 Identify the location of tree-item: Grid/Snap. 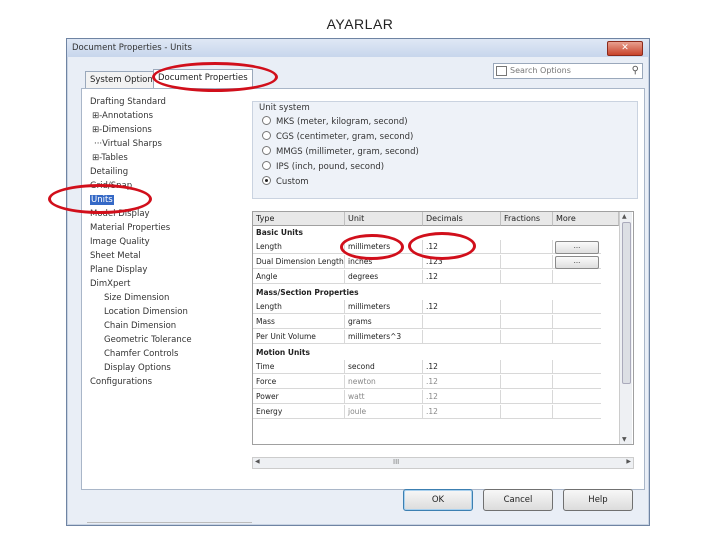
(111, 186).